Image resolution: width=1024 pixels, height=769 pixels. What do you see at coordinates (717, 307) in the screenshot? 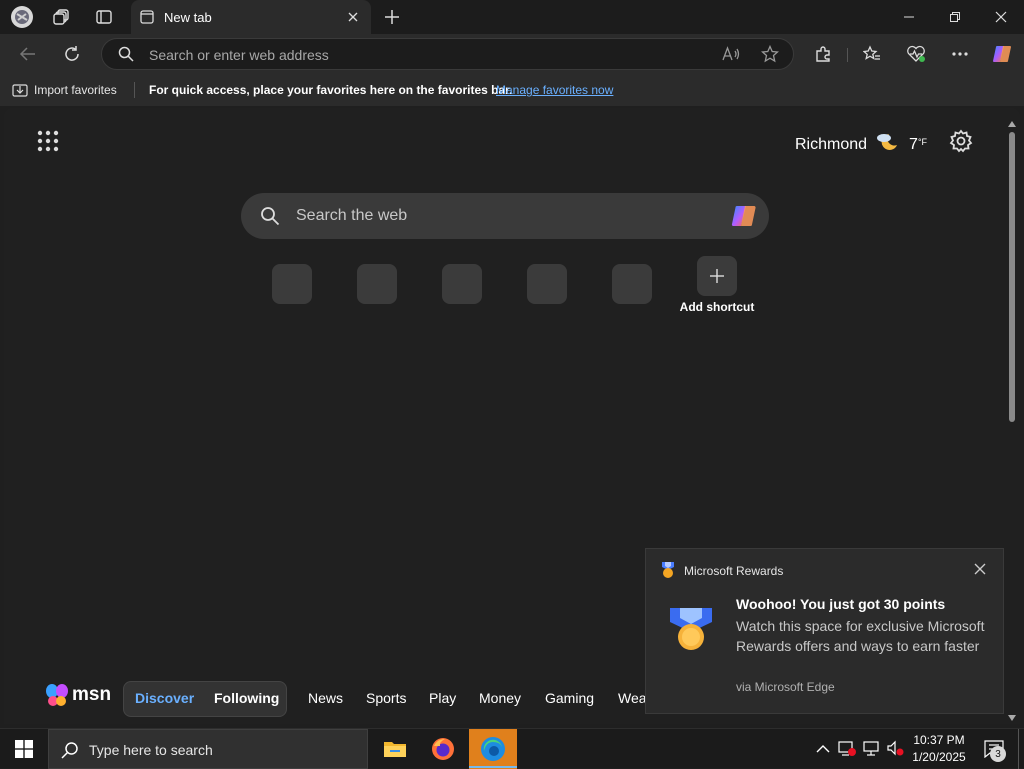
I see `add-shortcut-label: Add shortcut` at bounding box center [717, 307].